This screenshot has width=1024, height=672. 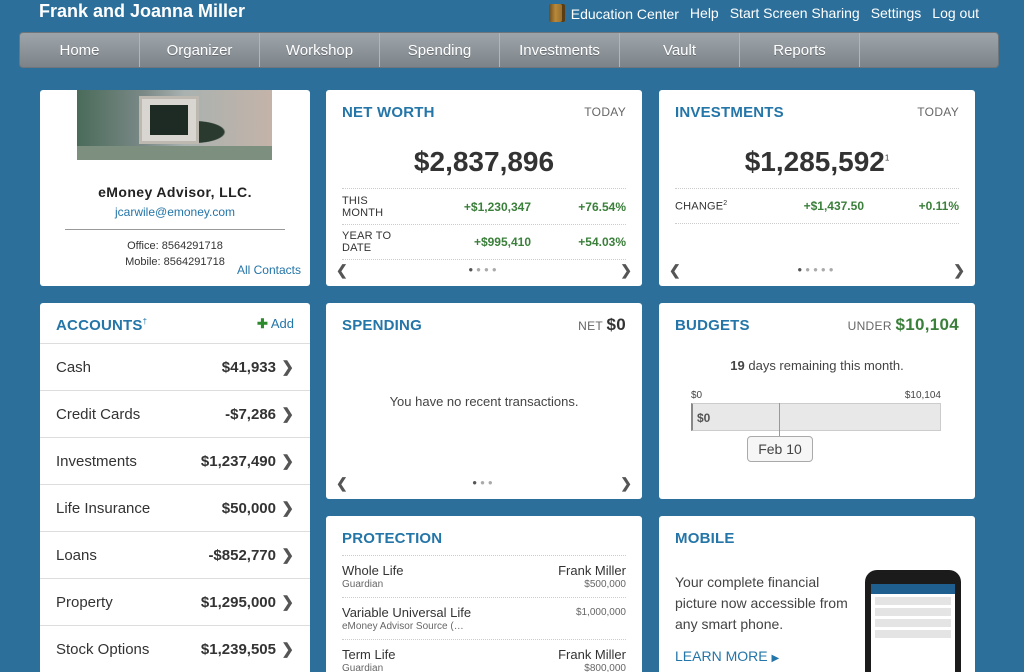 I want to click on account-amount: -$852,770, so click(x=242, y=555).